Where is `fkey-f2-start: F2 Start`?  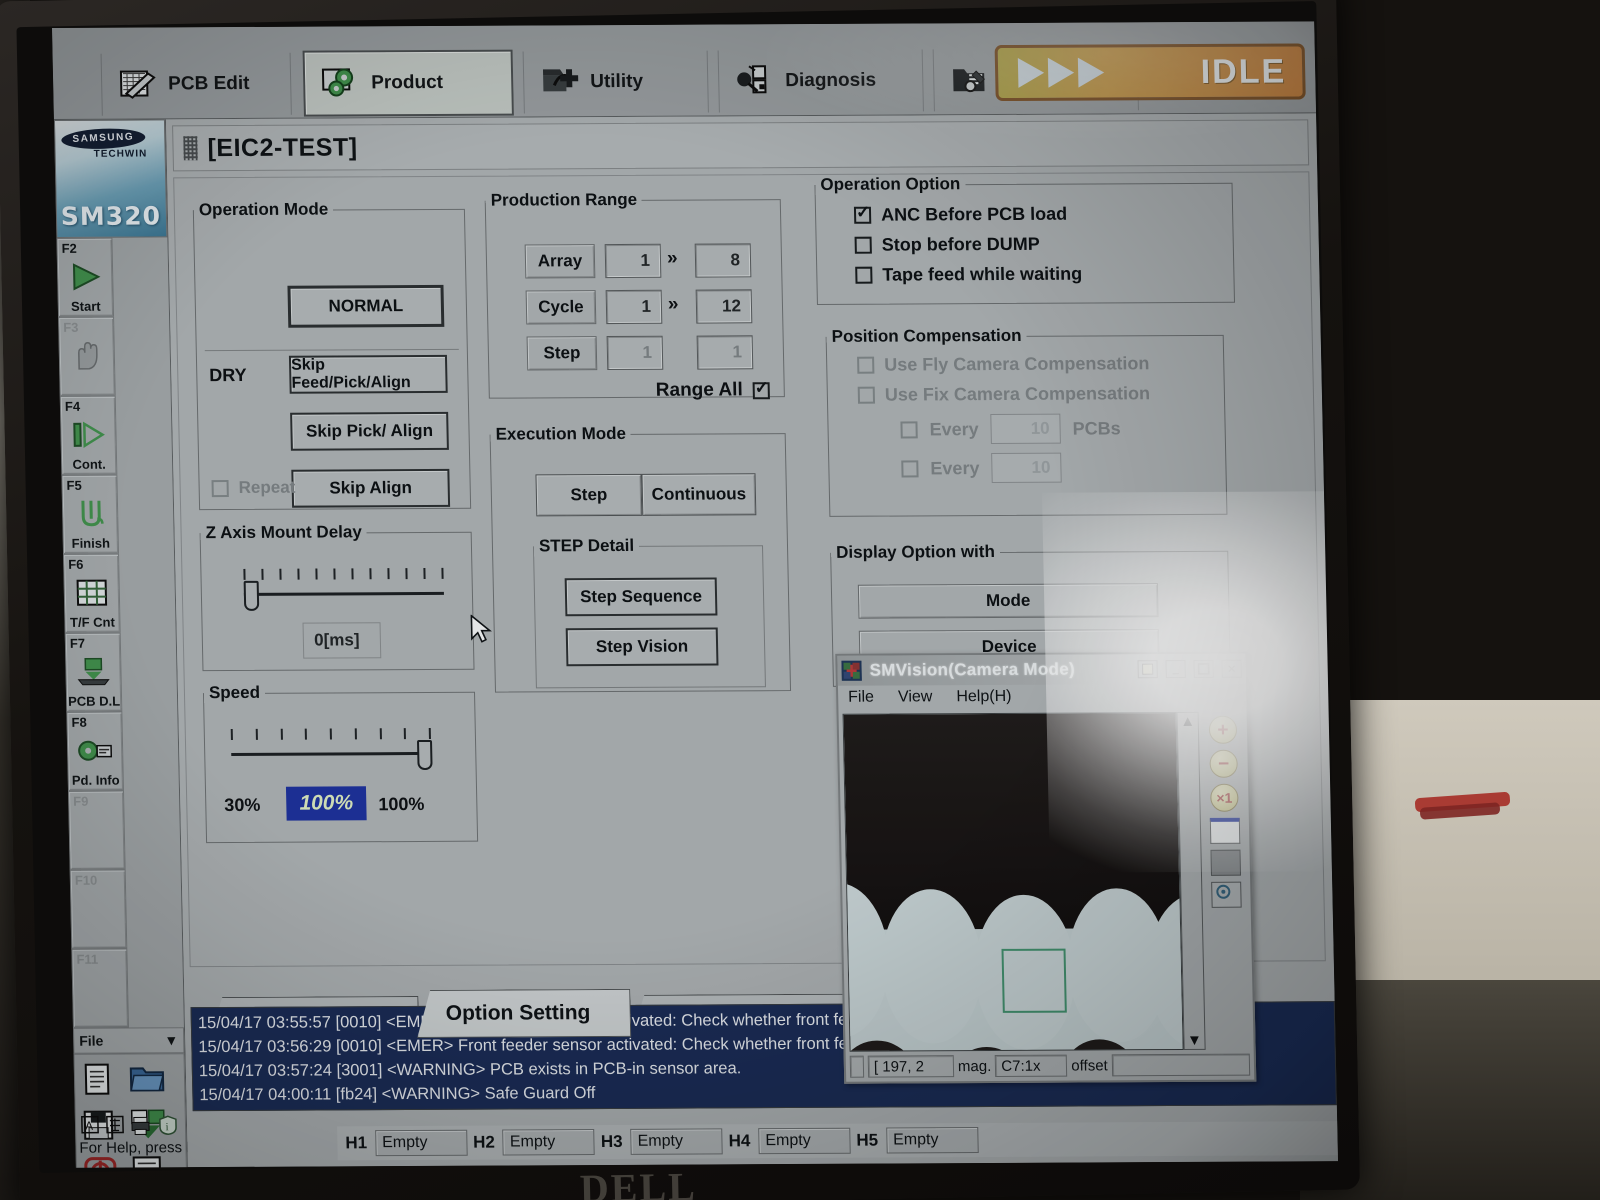 fkey-f2-start: F2 Start is located at coordinates (85, 277).